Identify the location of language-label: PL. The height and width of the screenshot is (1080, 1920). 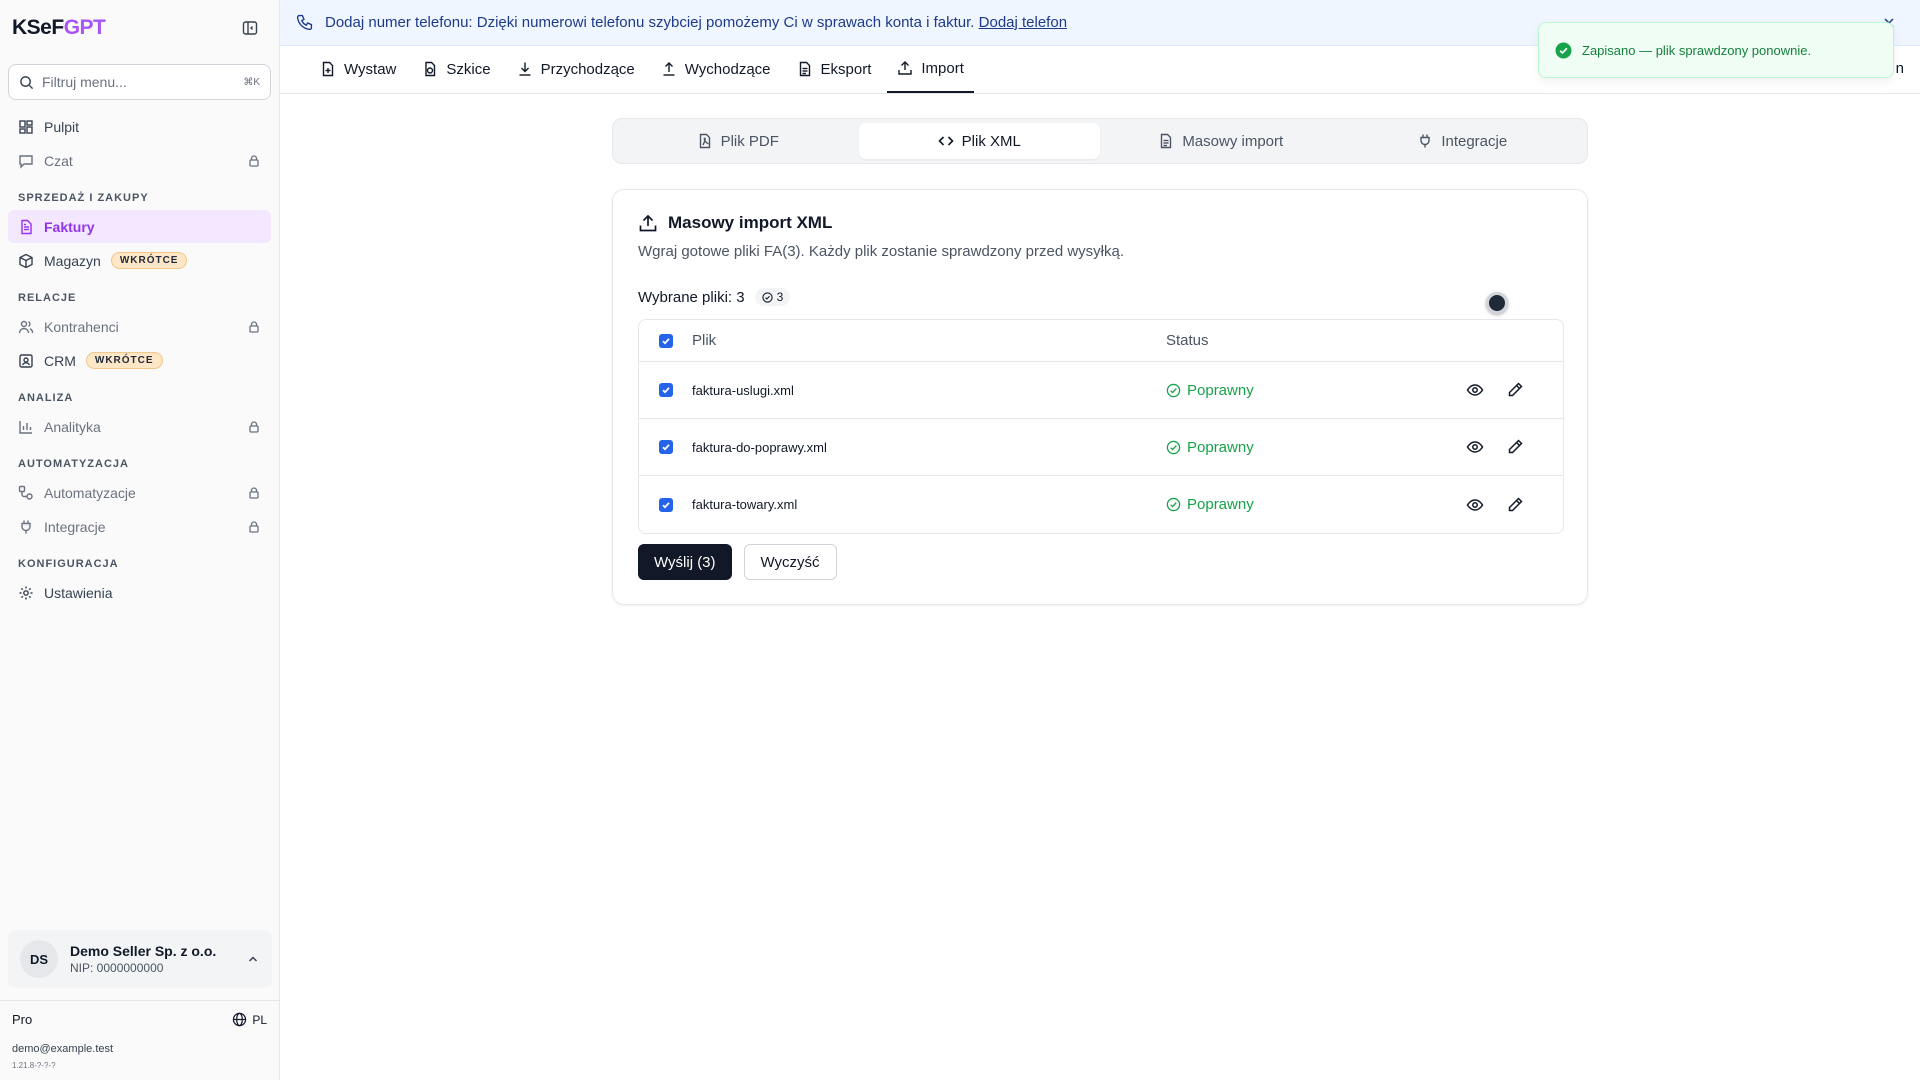
(259, 1019).